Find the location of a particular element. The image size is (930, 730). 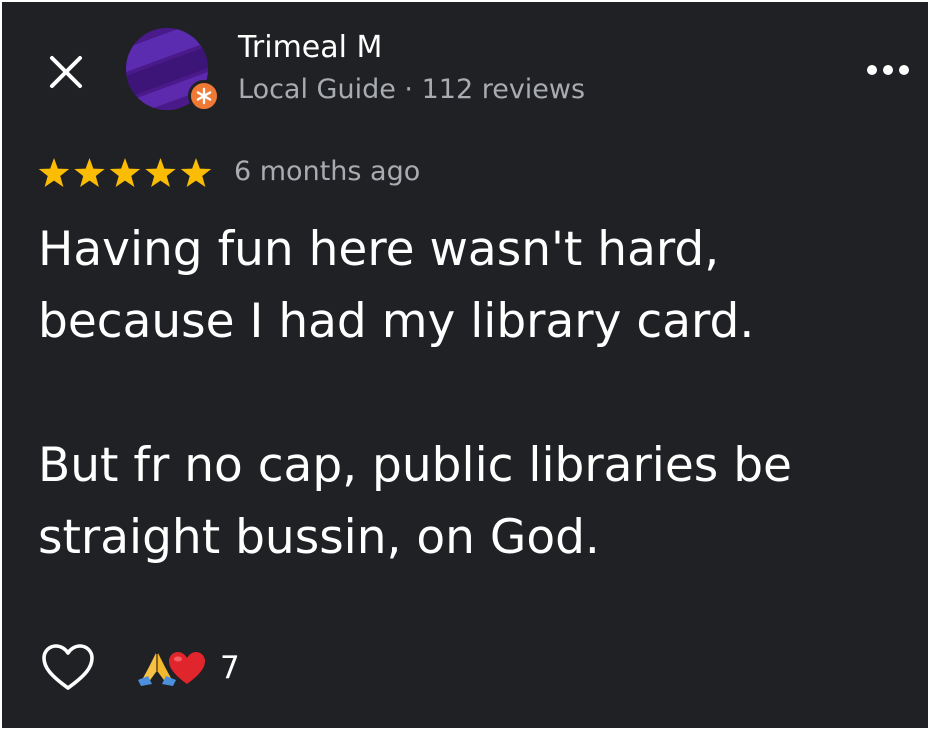

more-options-button is located at coordinates (888, 70).